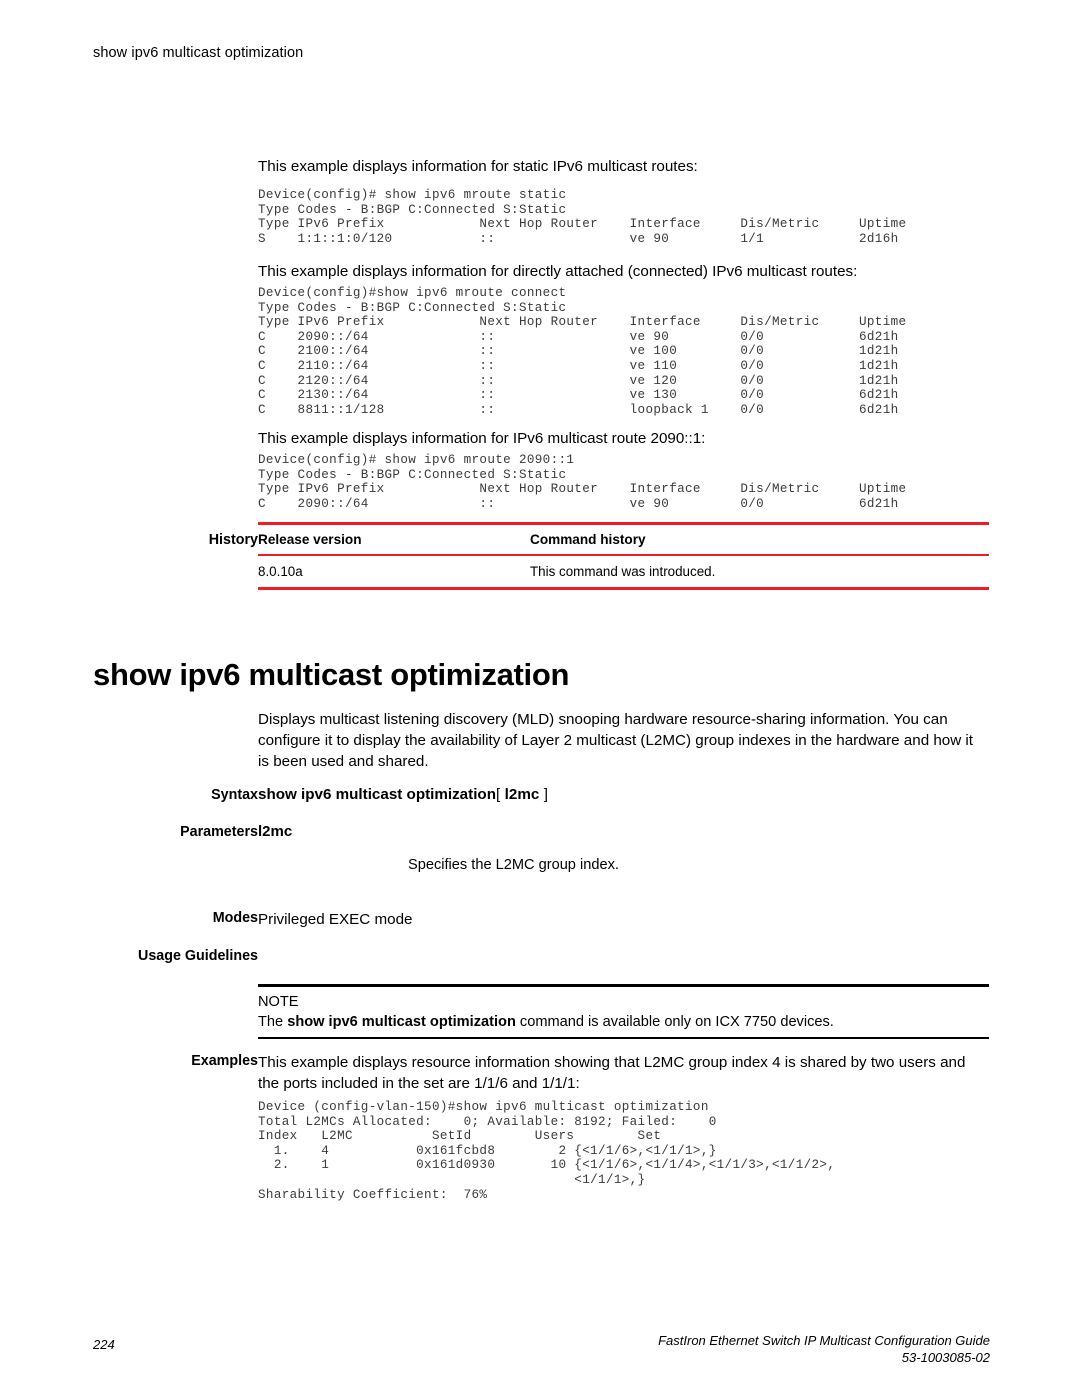 The image size is (1080, 1397). I want to click on syntax-command: show ipv6 multicast optimization, so click(377, 794).